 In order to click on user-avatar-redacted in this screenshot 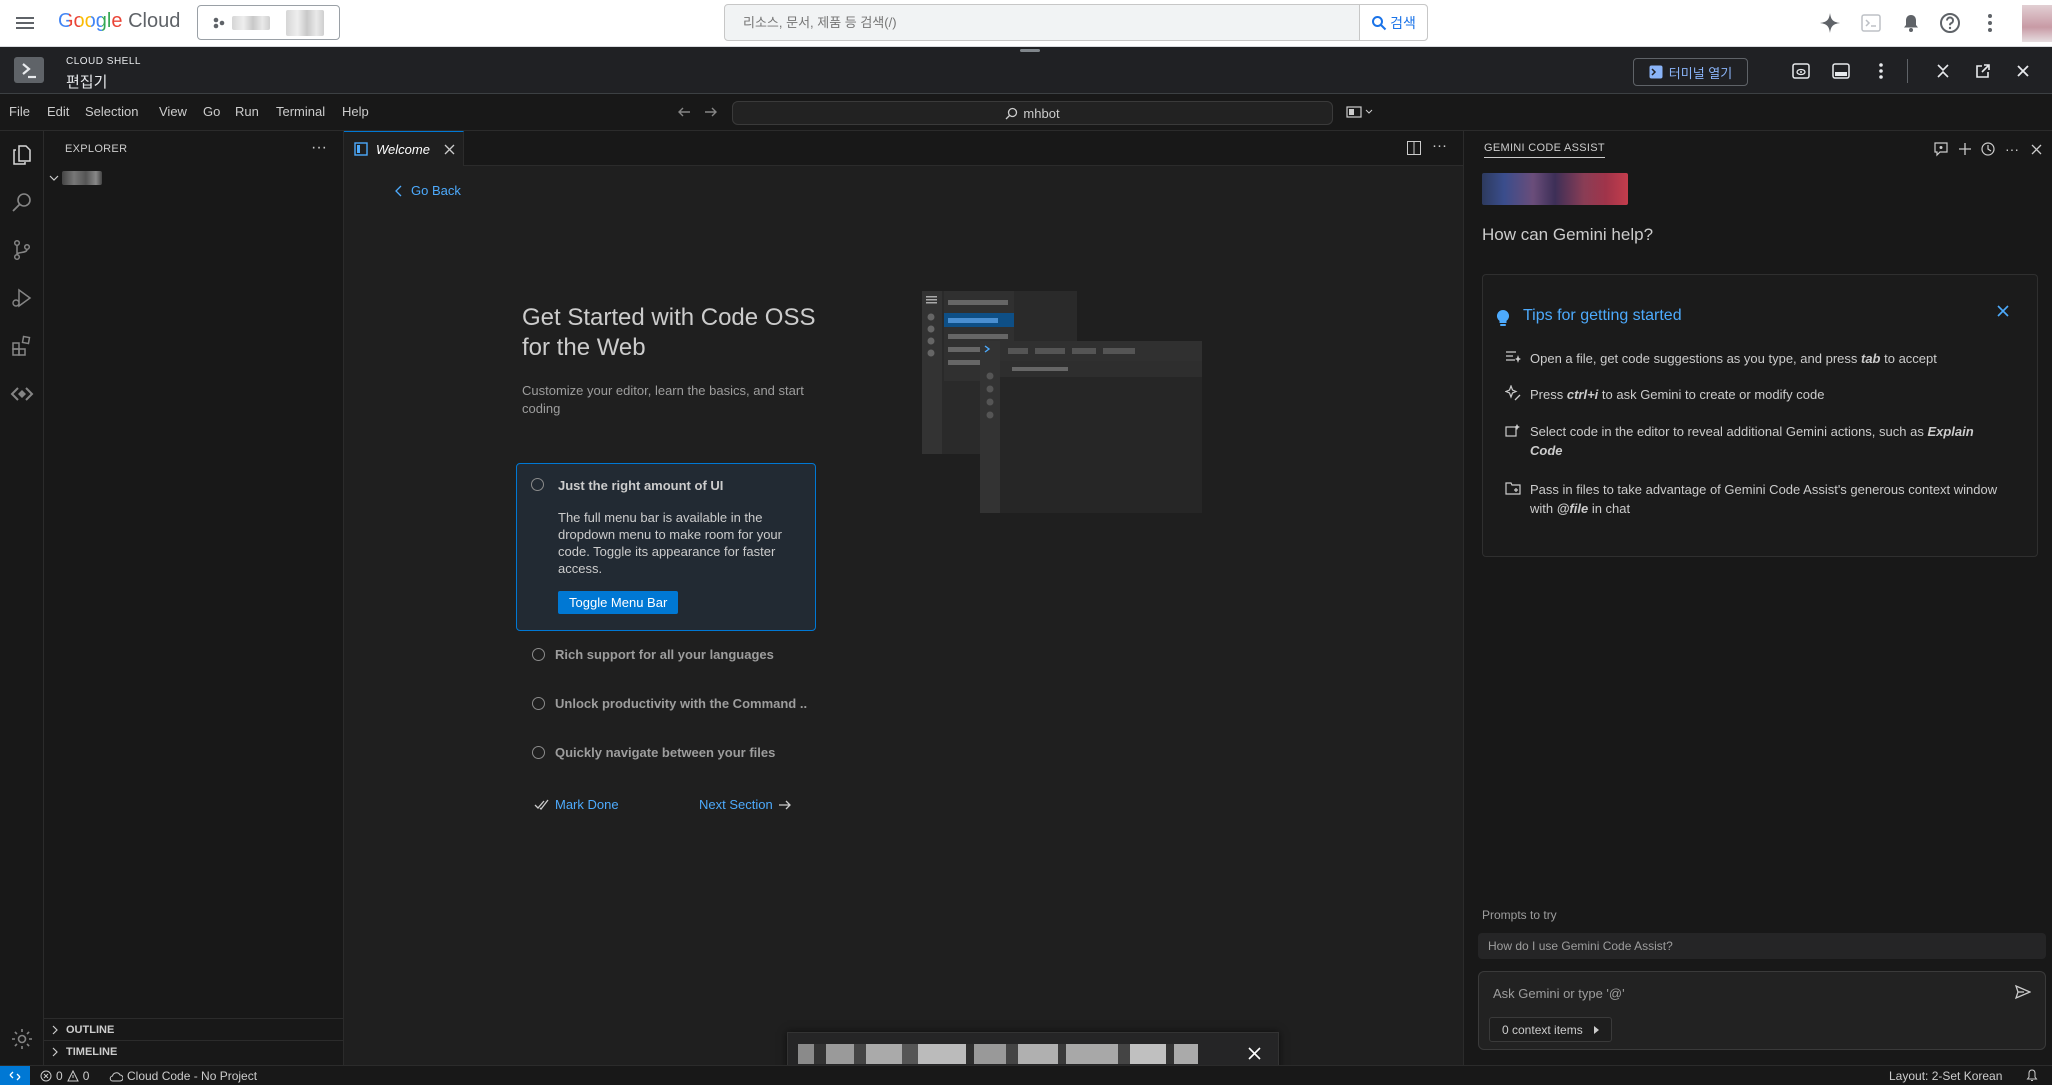, I will do `click(1555, 189)`.